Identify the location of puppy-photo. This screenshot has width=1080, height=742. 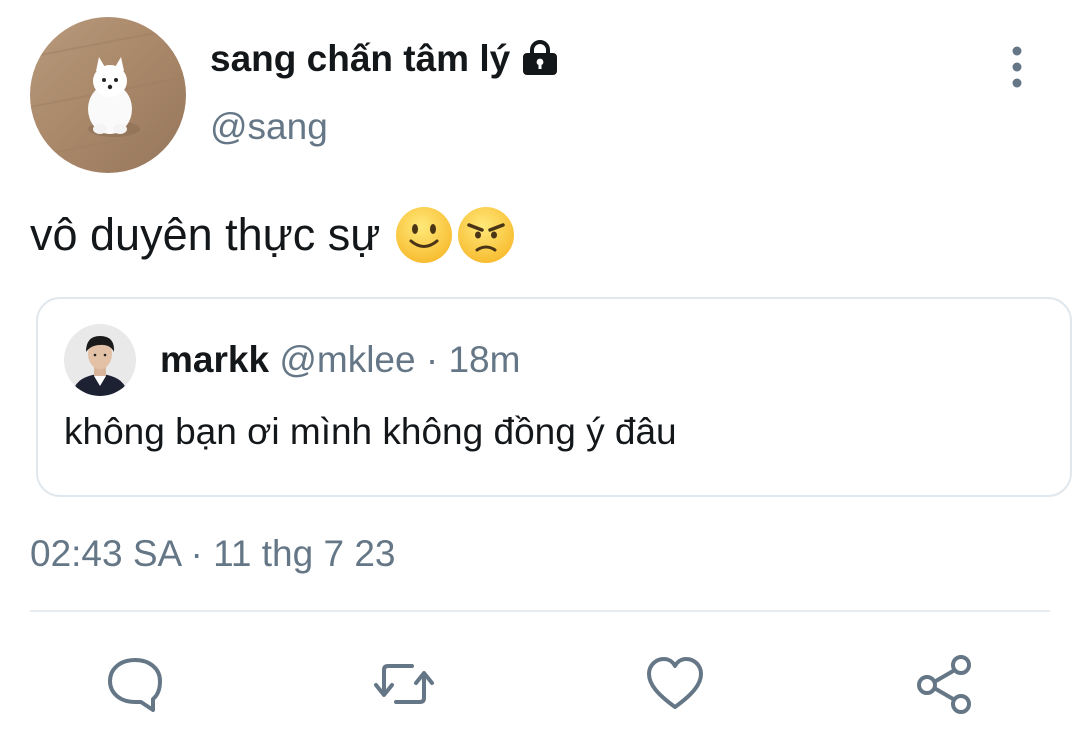
(108, 95).